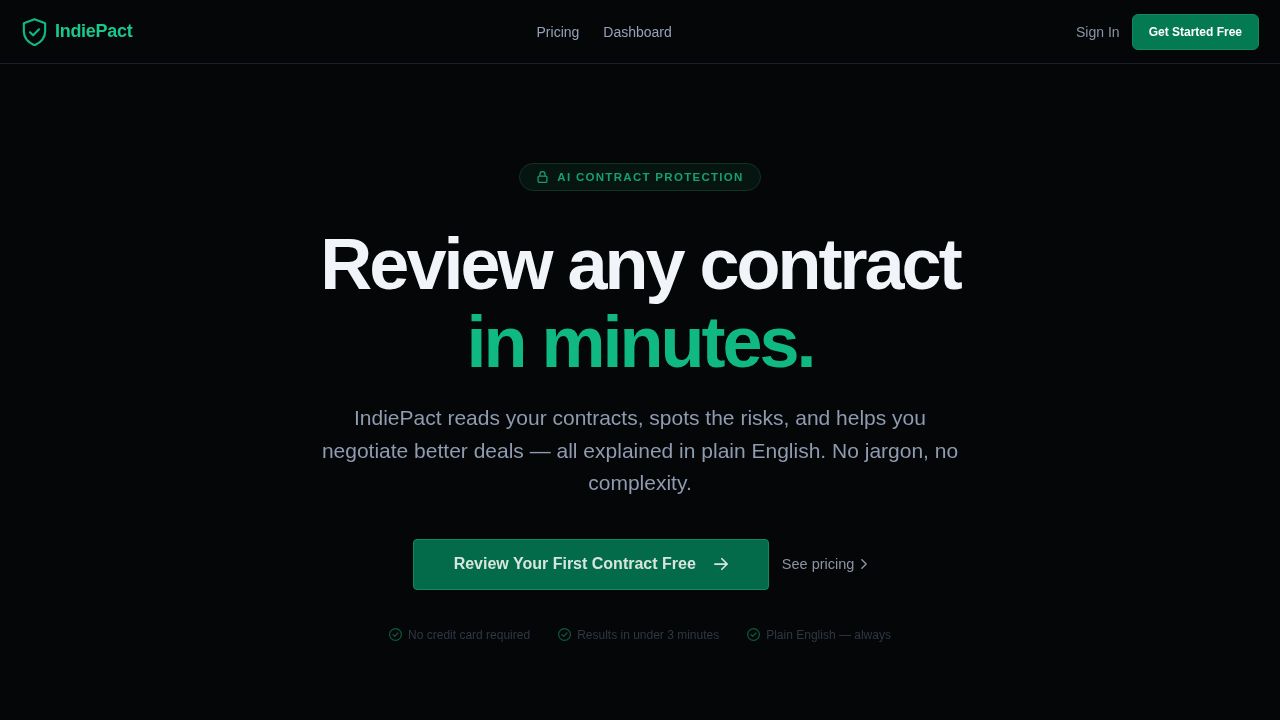 This screenshot has width=1280, height=720. Describe the element at coordinates (469, 634) in the screenshot. I see `assurance-text: No credit card required` at that location.